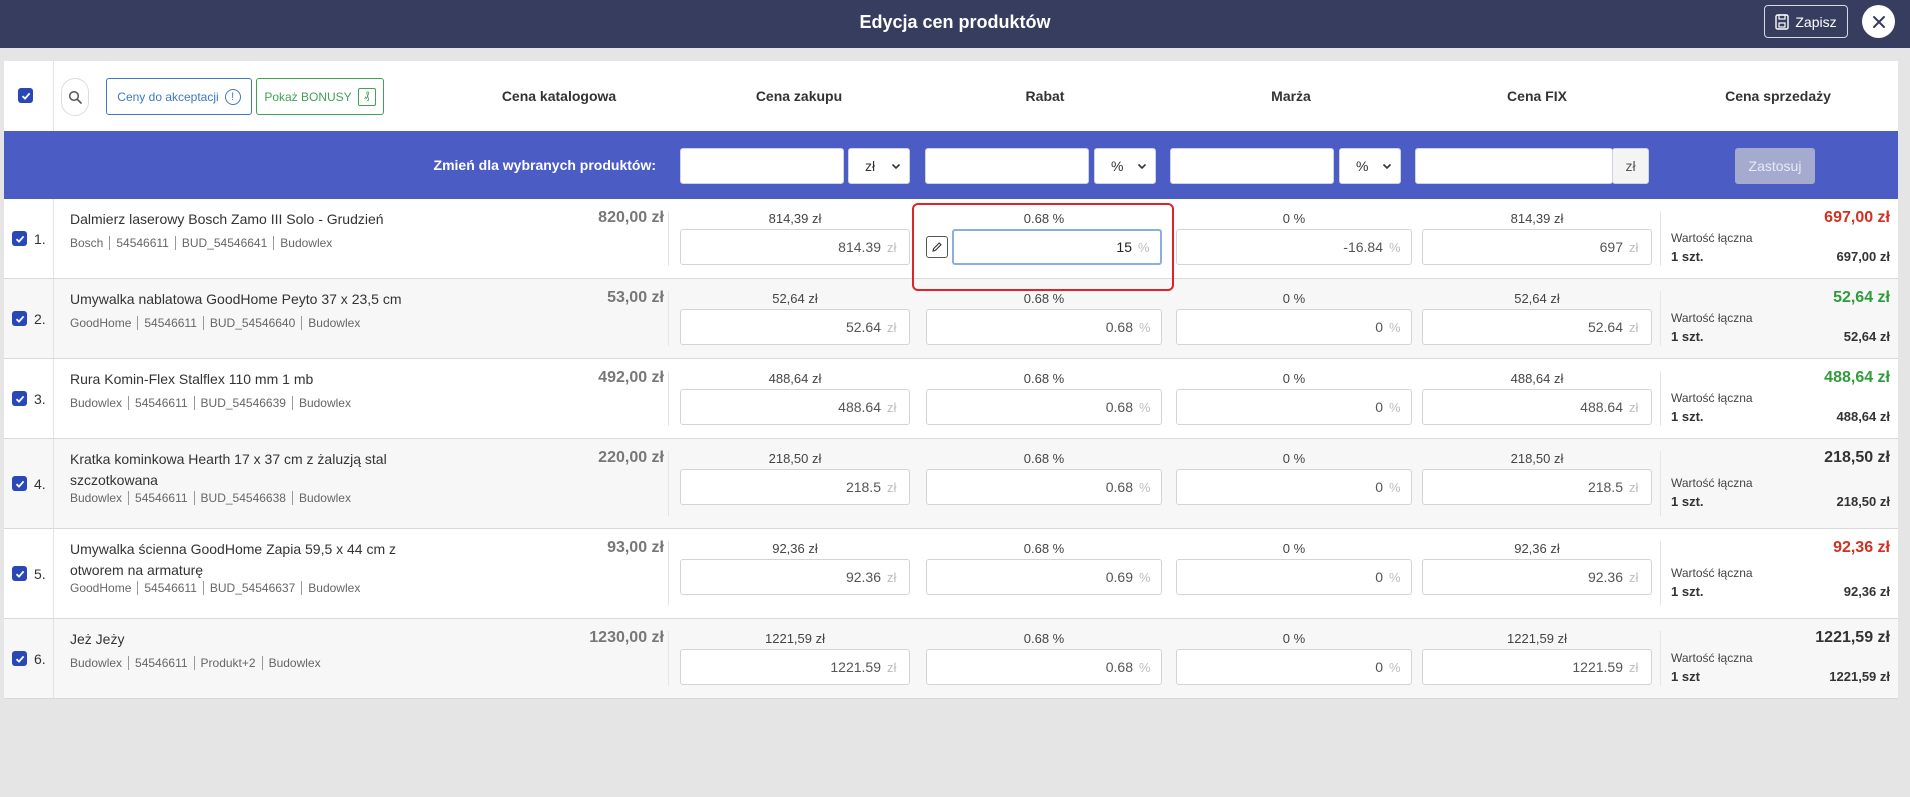 This screenshot has height=797, width=1910. I want to click on quantity: 1 szt., so click(1687, 416).